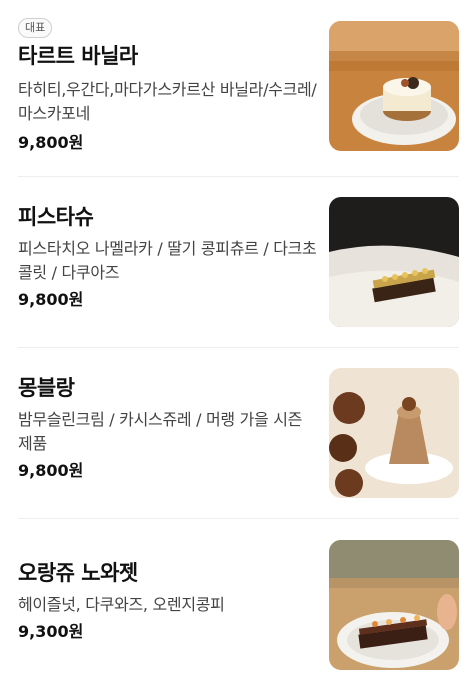 The width and height of the screenshot is (466, 677). I want to click on menu-item-name: 피스타슈, so click(56, 217).